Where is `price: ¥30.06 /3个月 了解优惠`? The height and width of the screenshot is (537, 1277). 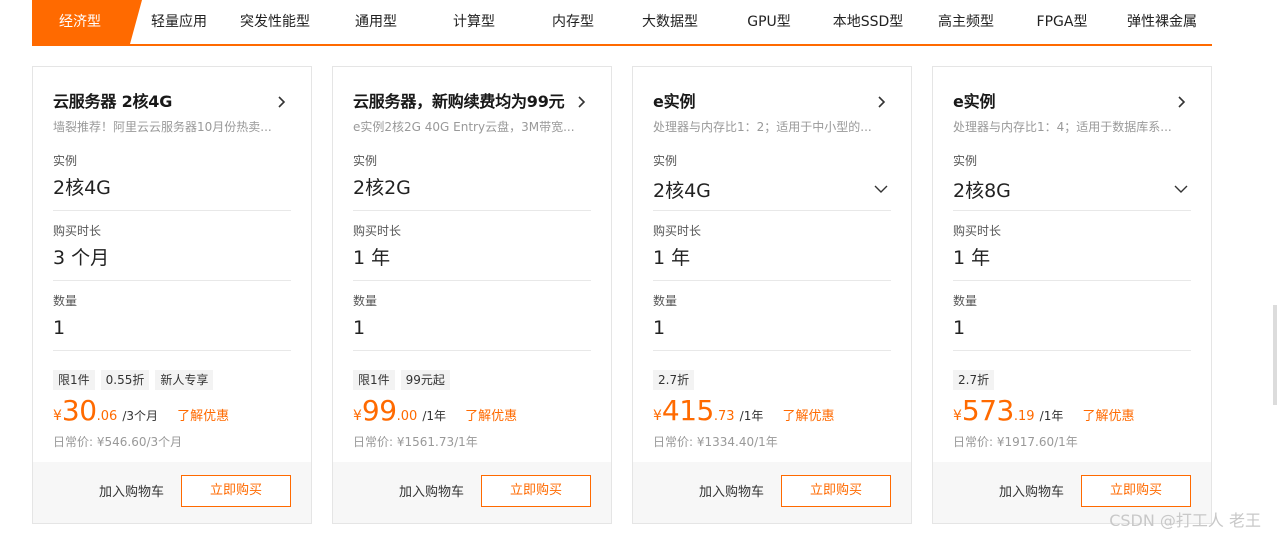
price: ¥30.06 /3个月 了解优惠 is located at coordinates (141, 411).